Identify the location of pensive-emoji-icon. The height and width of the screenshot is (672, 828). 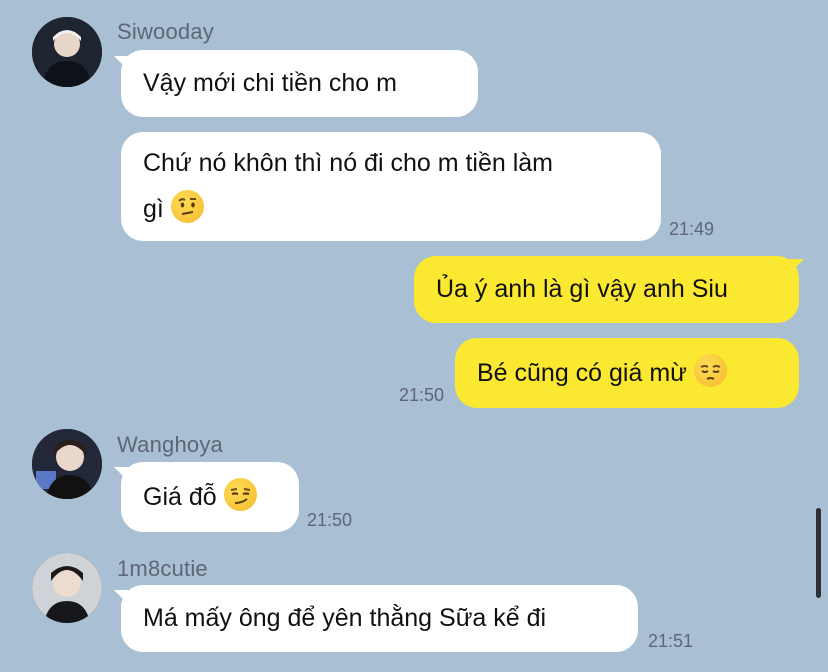
(710, 370).